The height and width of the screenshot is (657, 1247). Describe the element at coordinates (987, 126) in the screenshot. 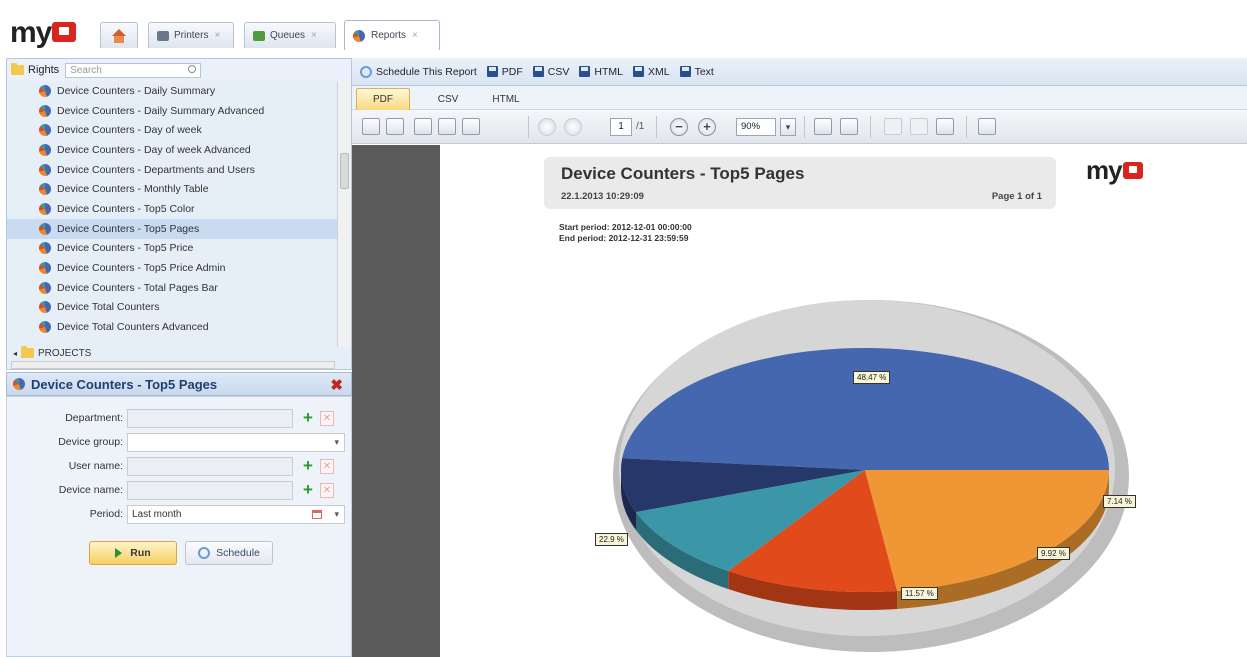

I see `fullscreen-icon` at that location.